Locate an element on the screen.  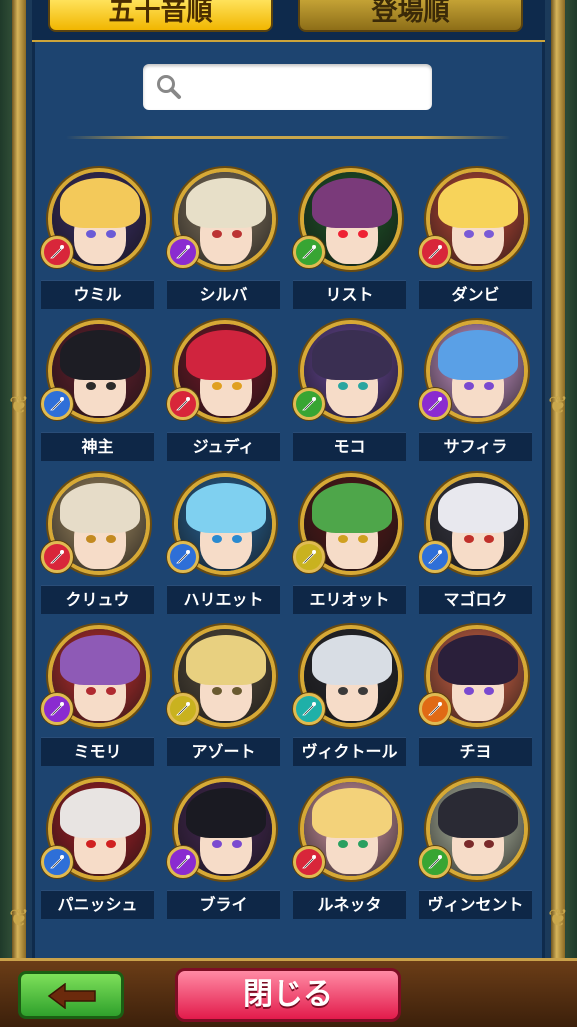
character-card: エリオット is located at coordinates (349, 544).